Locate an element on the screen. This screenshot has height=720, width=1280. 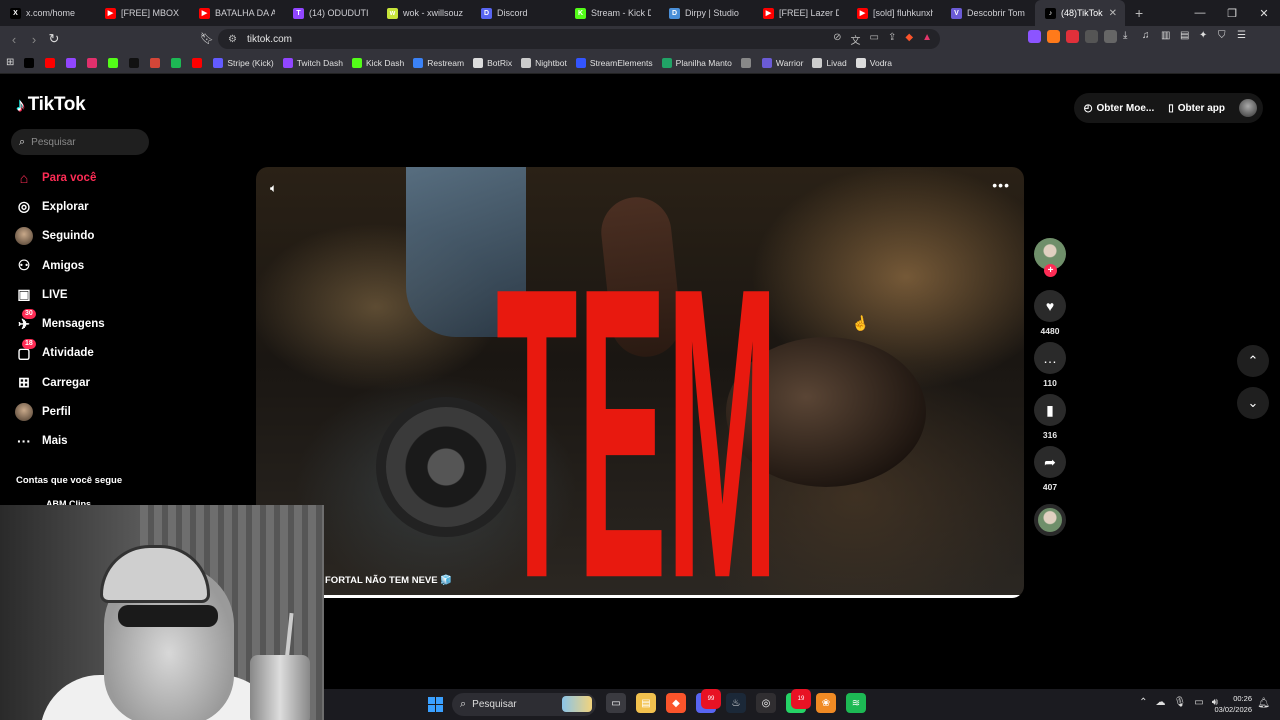
music-disc-avatar is located at coordinates (1050, 520).